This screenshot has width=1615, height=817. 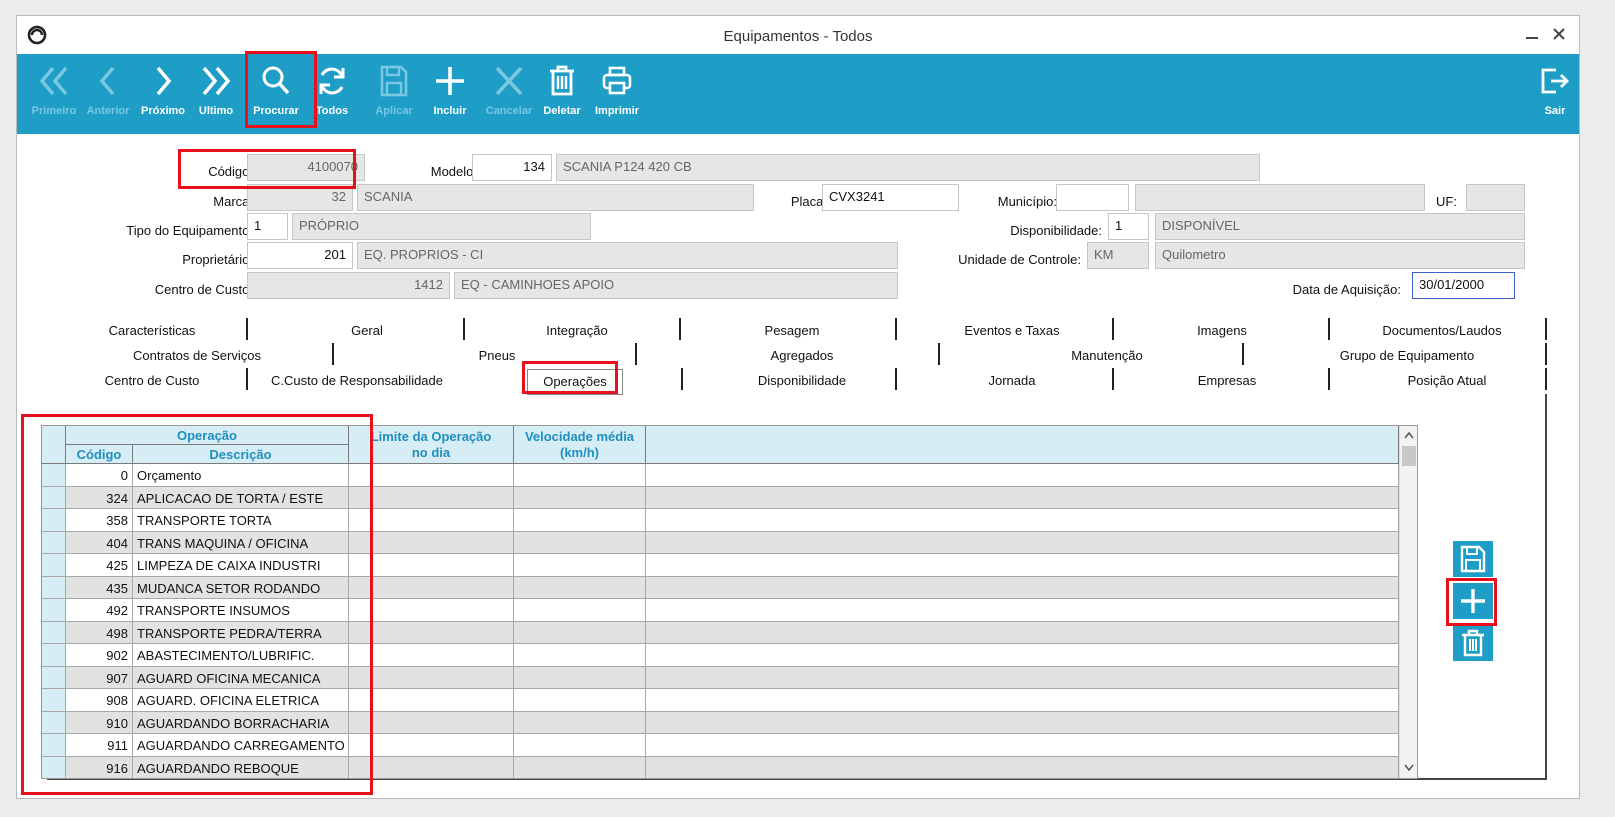 I want to click on grid-header-velocidade: Velocidade média (km/h), so click(x=580, y=445).